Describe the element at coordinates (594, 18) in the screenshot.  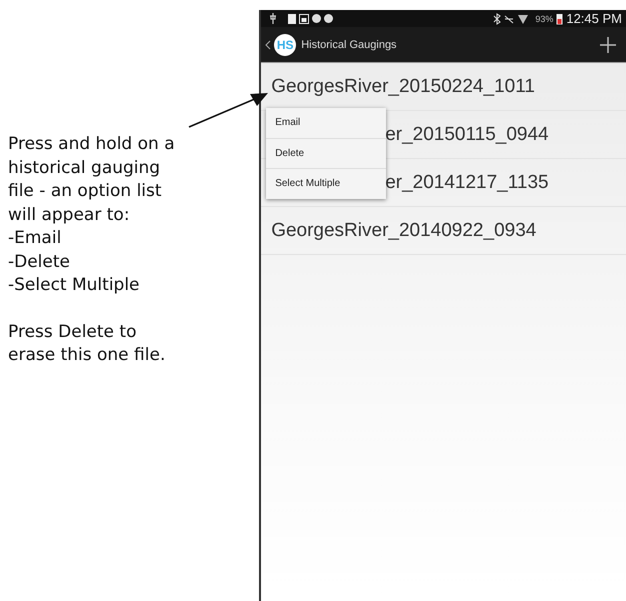
I see `clock: 12:45 PM` at that location.